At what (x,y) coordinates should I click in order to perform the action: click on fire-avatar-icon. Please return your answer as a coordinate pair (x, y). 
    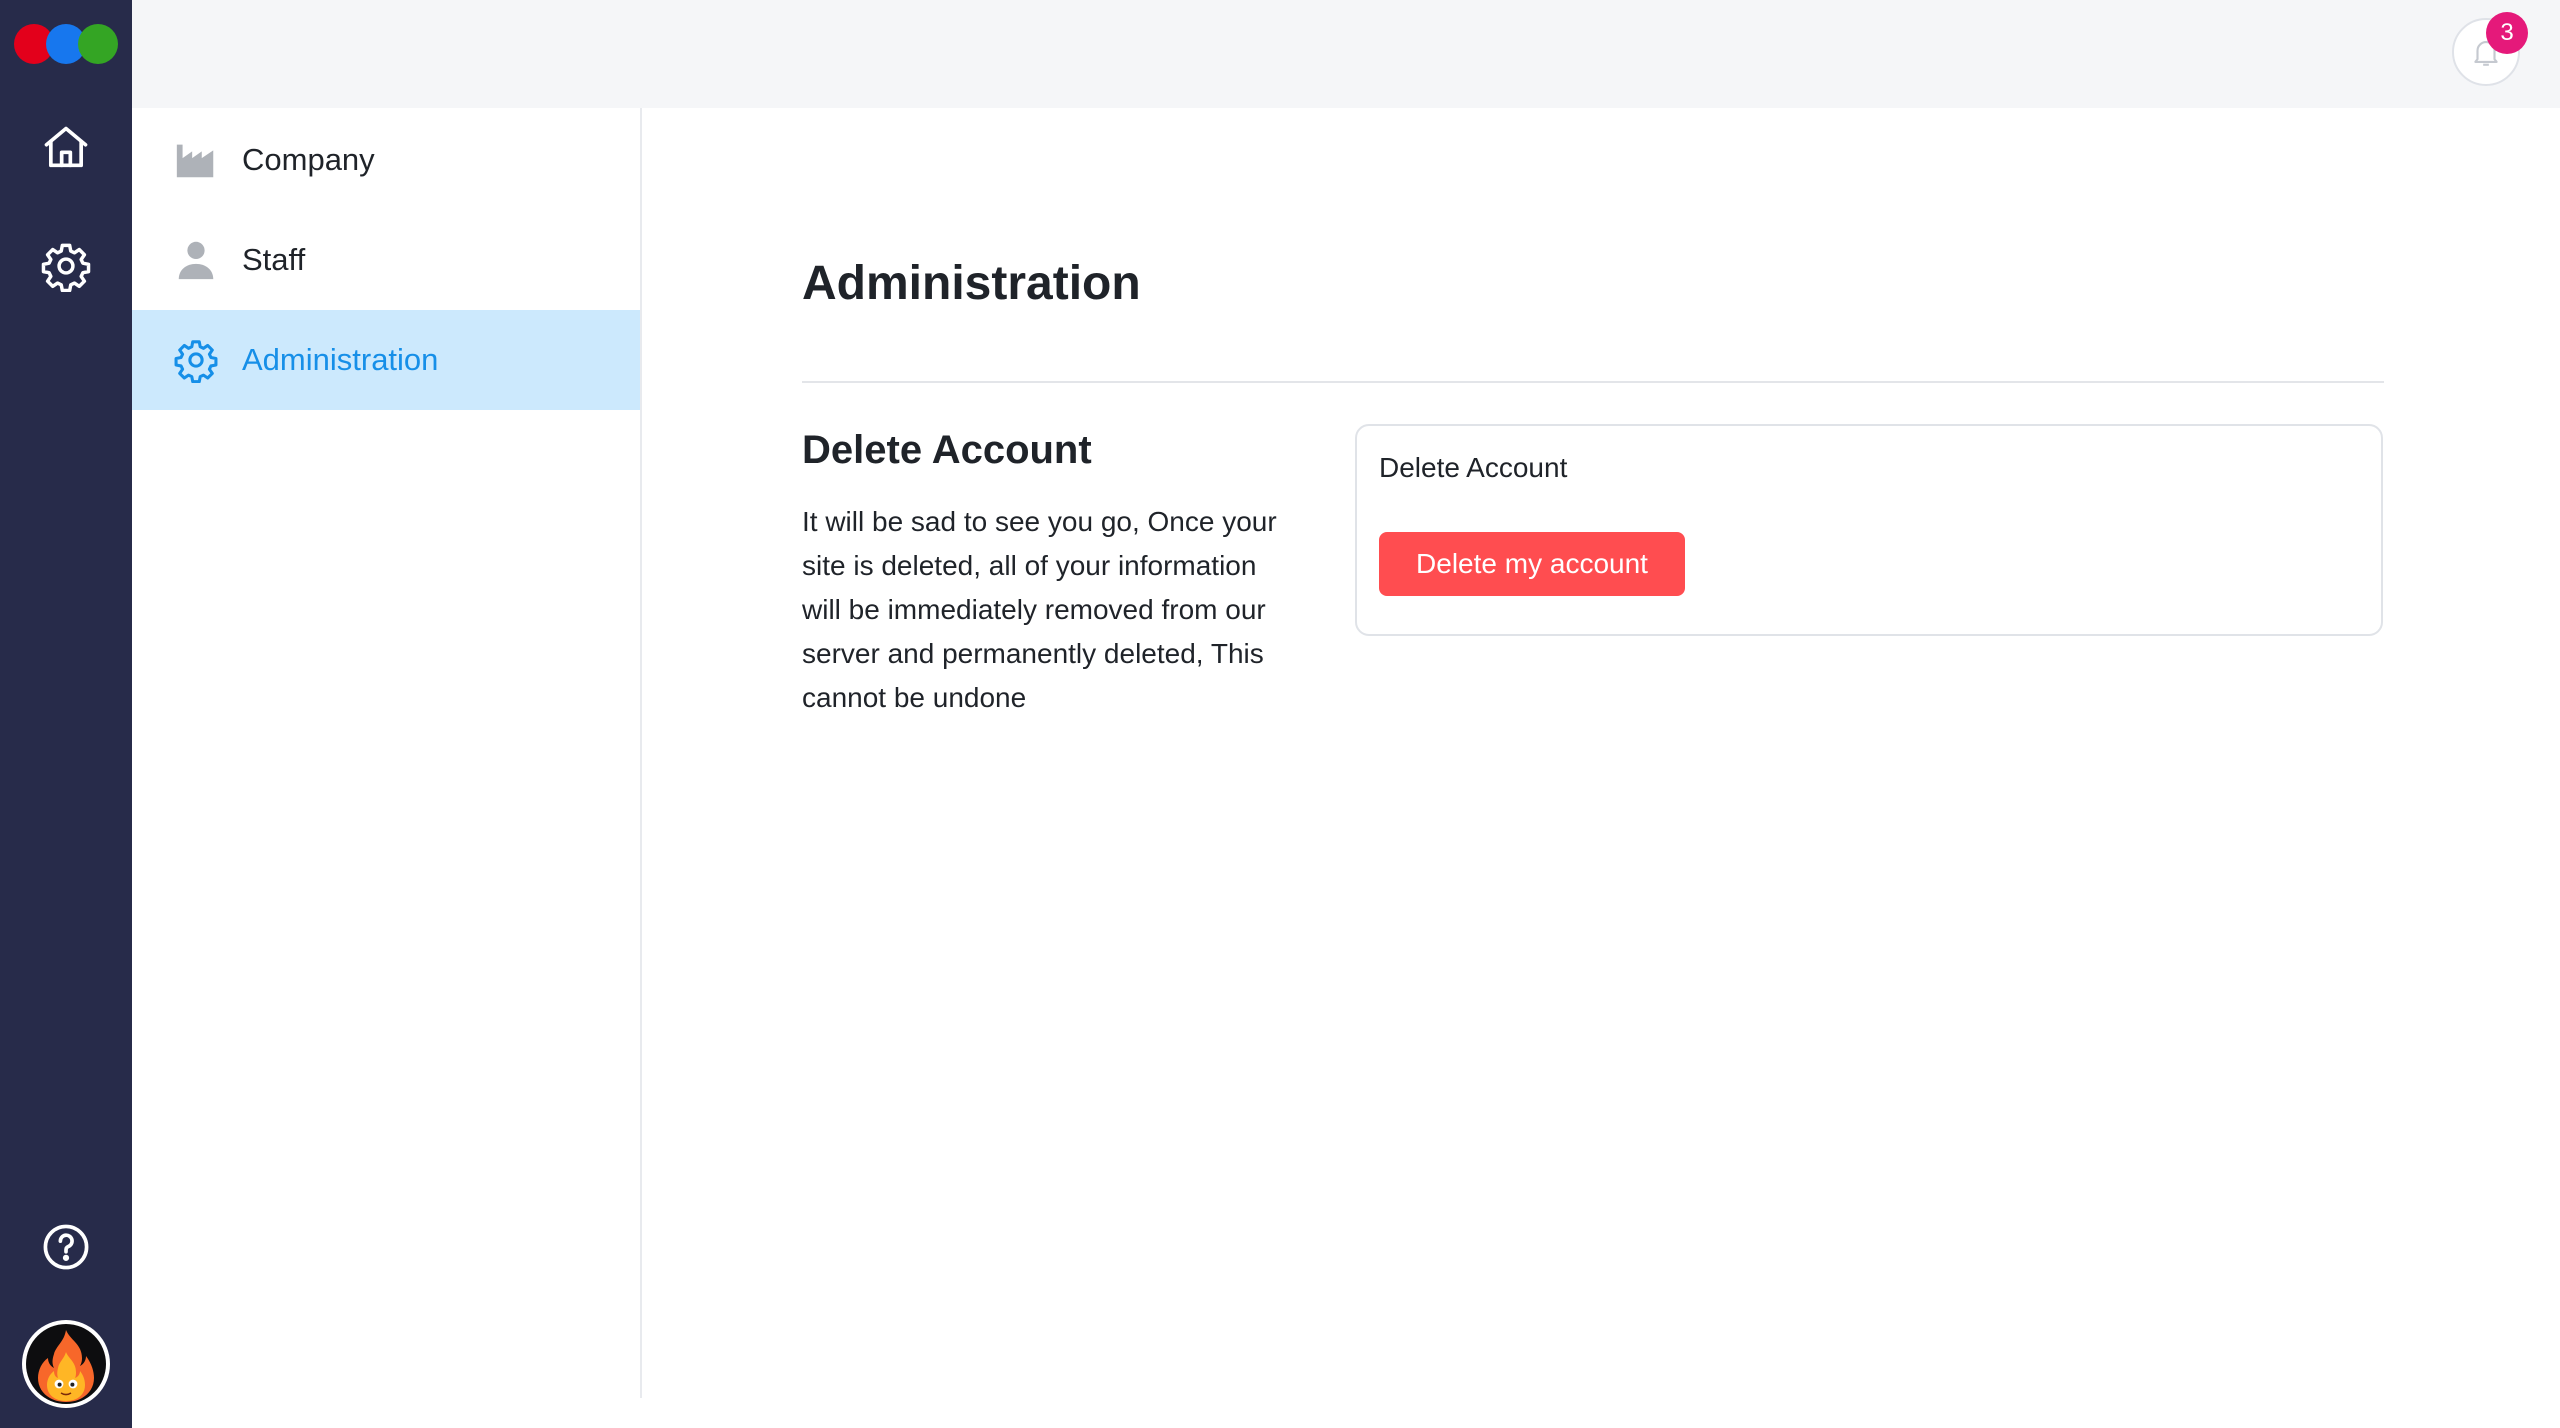
    Looking at the image, I should click on (66, 1366).